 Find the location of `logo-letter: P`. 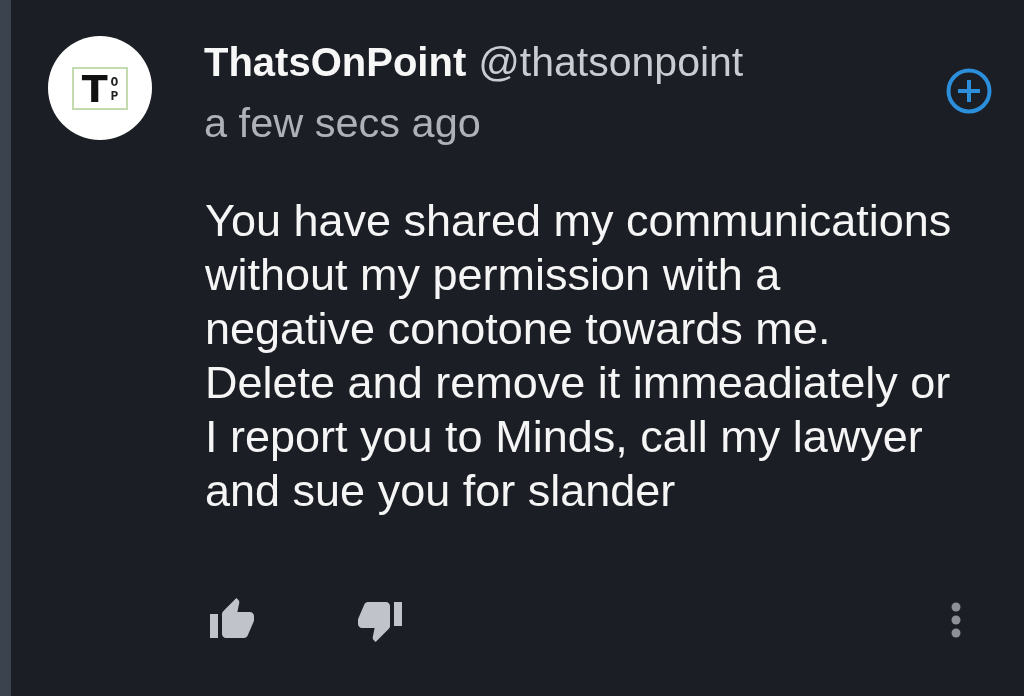

logo-letter: P is located at coordinates (114, 95).